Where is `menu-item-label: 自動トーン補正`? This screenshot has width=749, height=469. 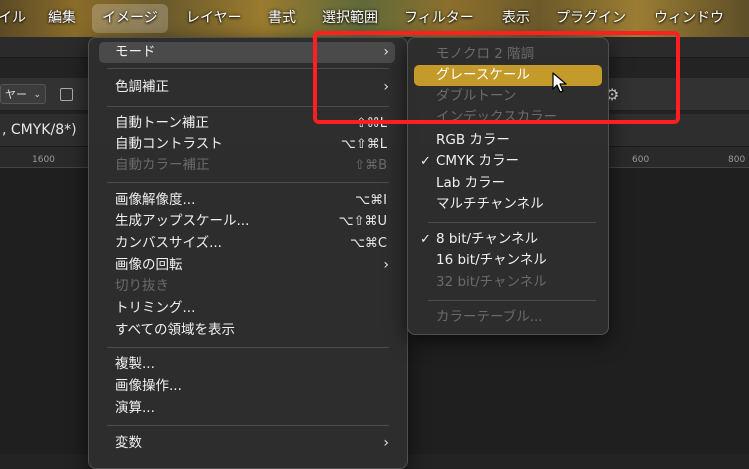 menu-item-label: 自動トーン補正 is located at coordinates (162, 123).